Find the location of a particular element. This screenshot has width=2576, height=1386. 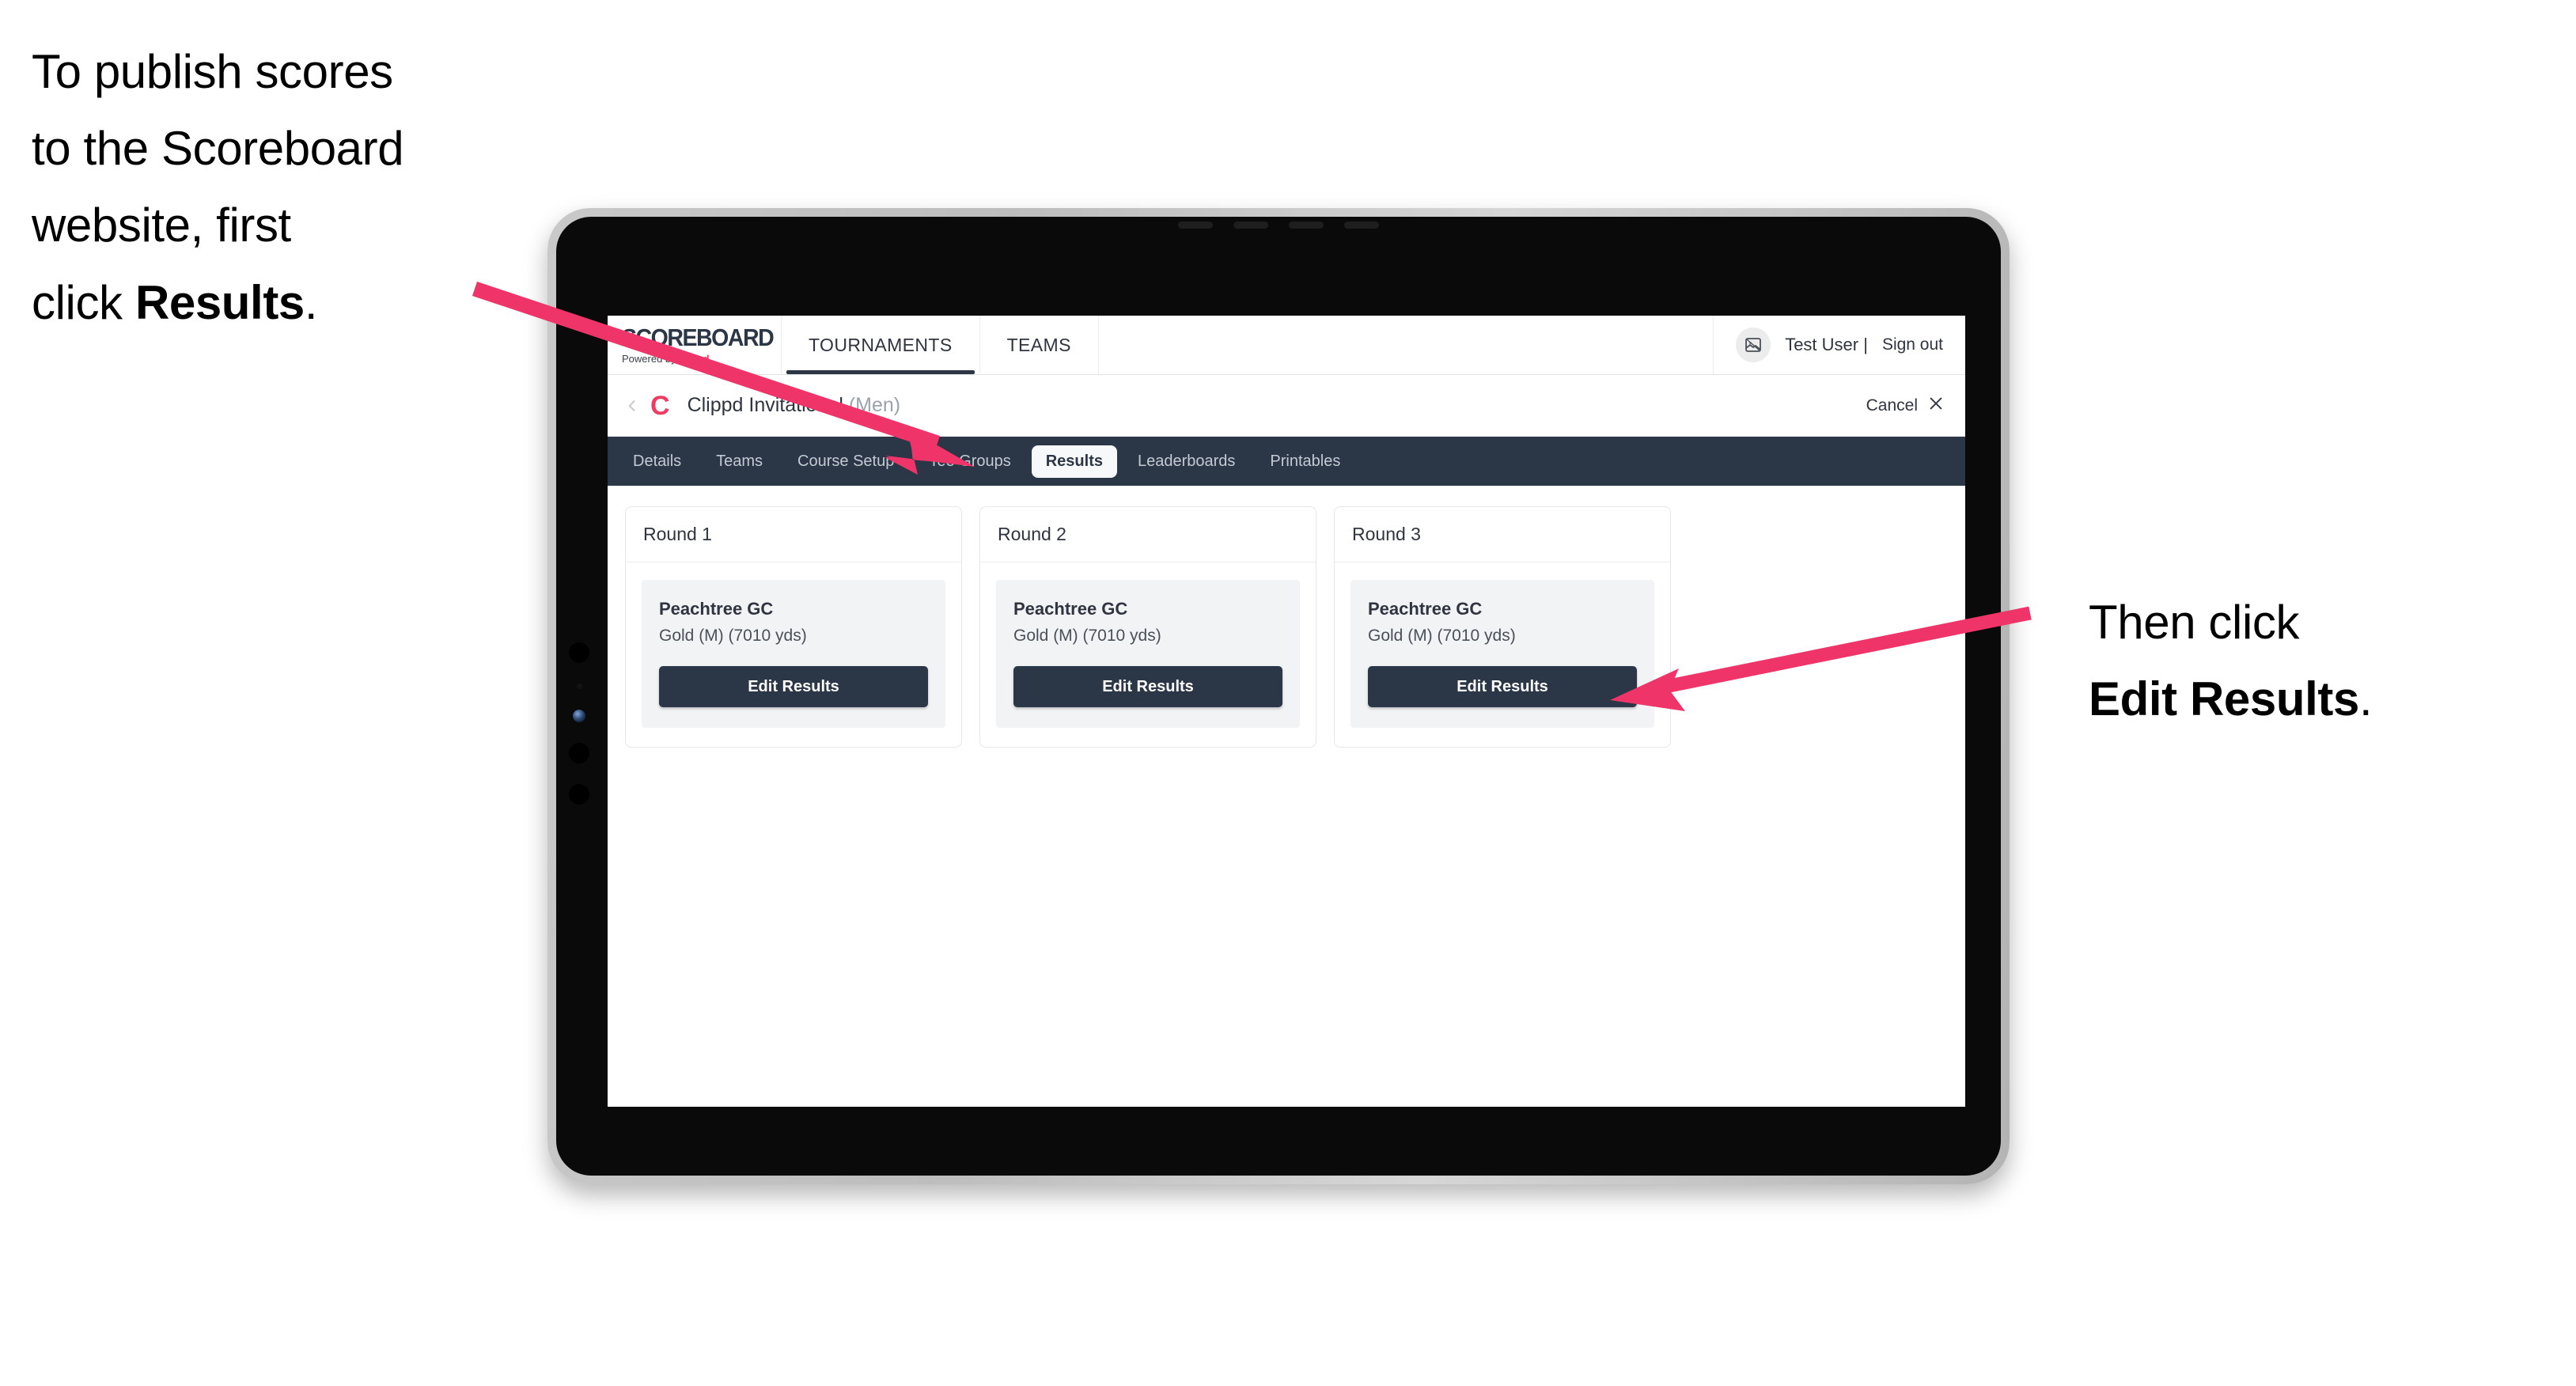

sensor-cluster is located at coordinates (579, 724).